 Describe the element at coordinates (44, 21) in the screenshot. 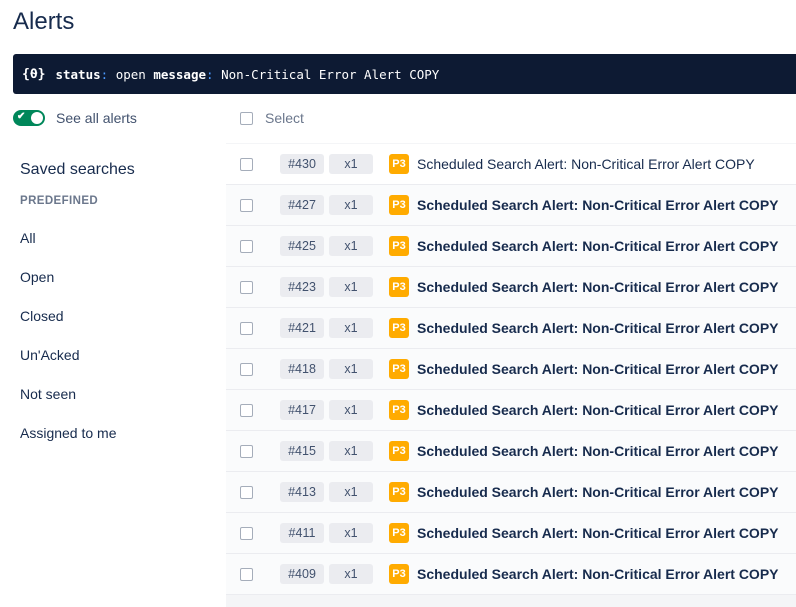

I see `page-title: Alerts` at that location.